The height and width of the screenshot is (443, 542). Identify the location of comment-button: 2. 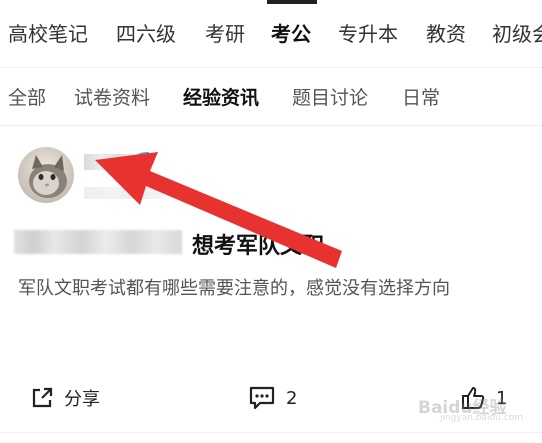
(272, 398).